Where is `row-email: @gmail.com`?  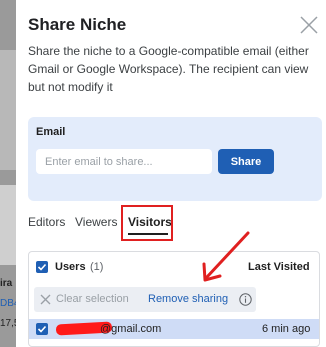
row-email: @gmail.com is located at coordinates (131, 329).